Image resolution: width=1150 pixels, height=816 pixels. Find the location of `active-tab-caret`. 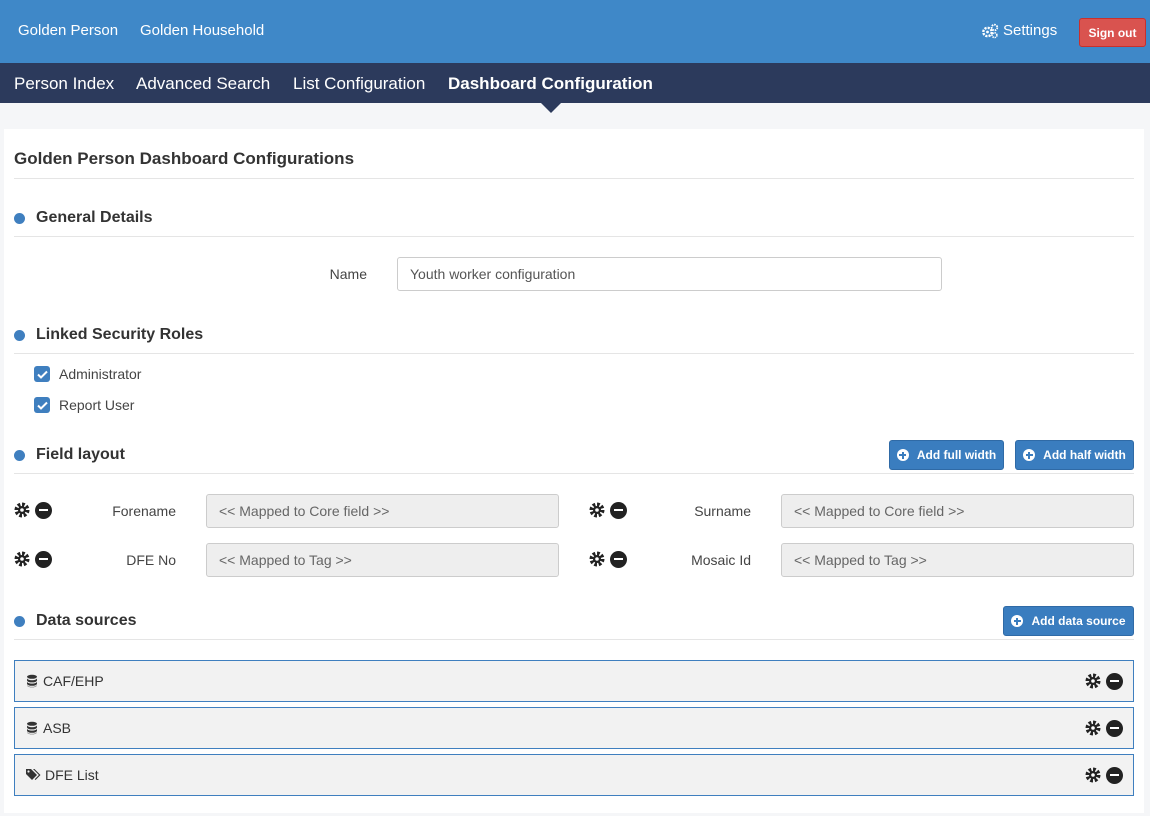

active-tab-caret is located at coordinates (551, 107).